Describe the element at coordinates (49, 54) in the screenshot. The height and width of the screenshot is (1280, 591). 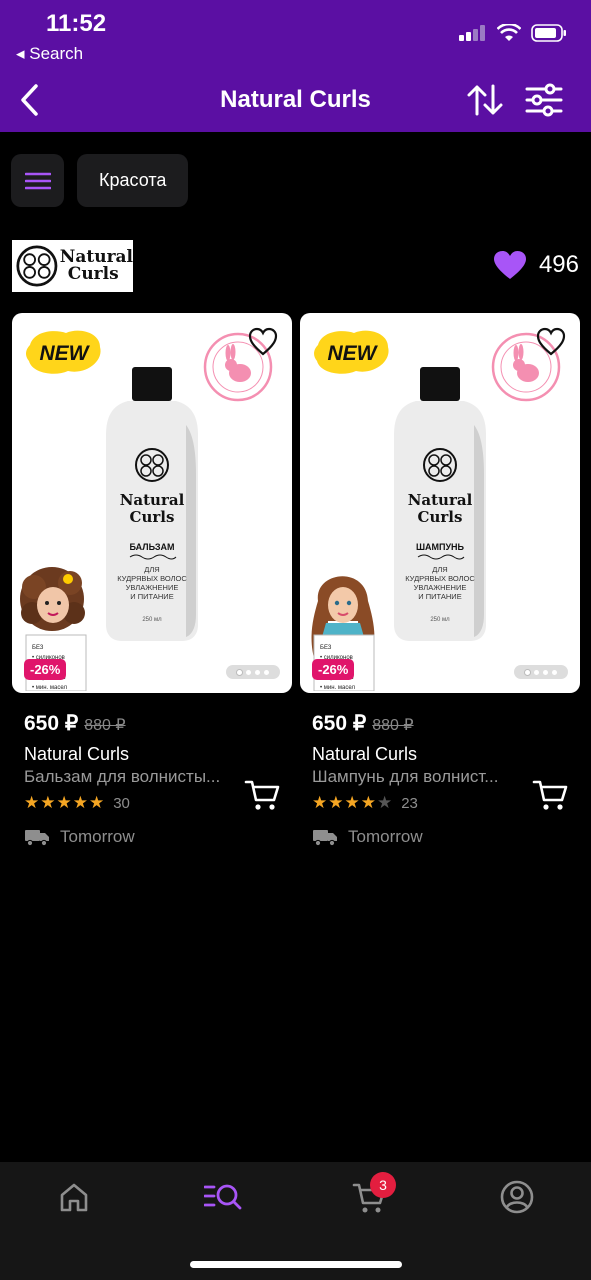
I see `back-to-search-link: ◂ Search` at that location.